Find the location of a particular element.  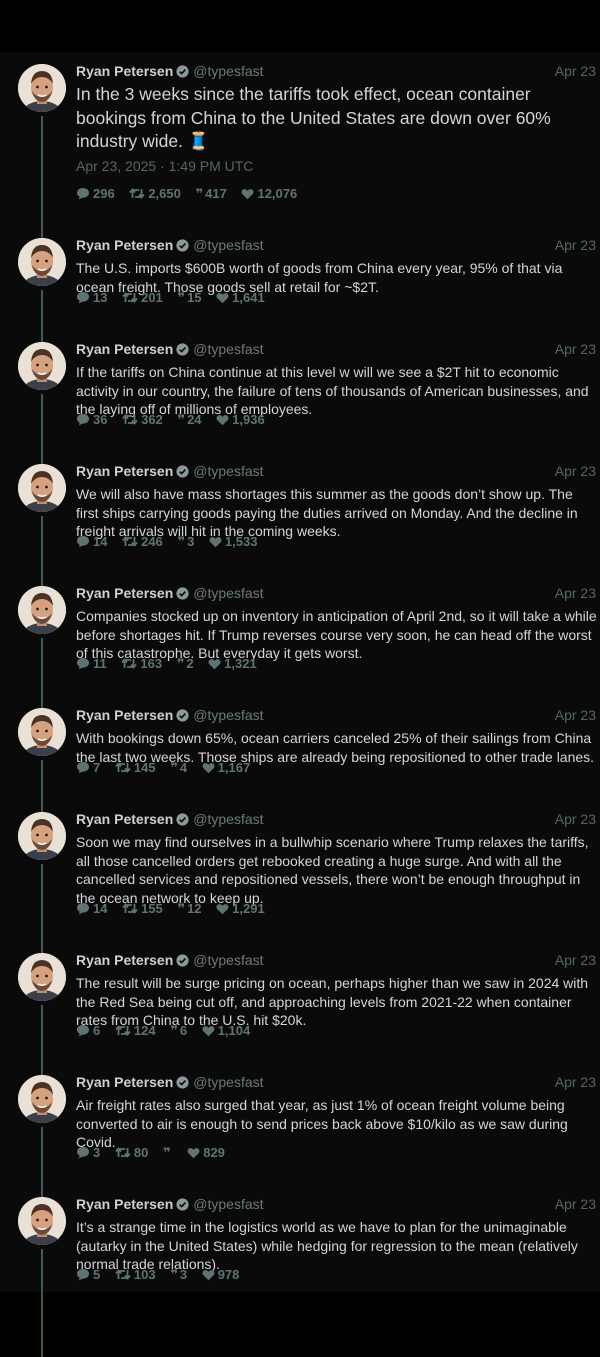

like-count: 978 is located at coordinates (220, 1274).